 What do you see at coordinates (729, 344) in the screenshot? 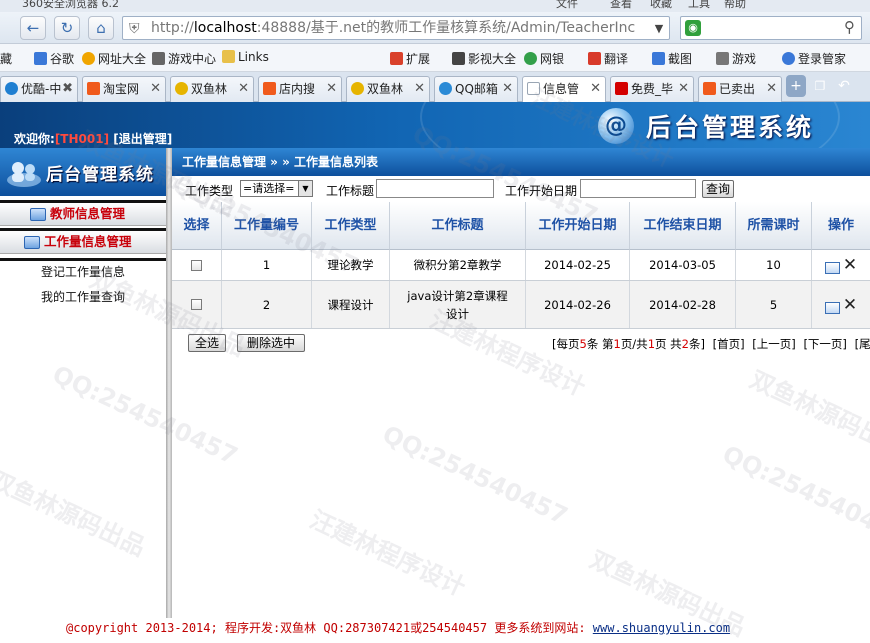
I see `first-page-link: [首页]` at bounding box center [729, 344].